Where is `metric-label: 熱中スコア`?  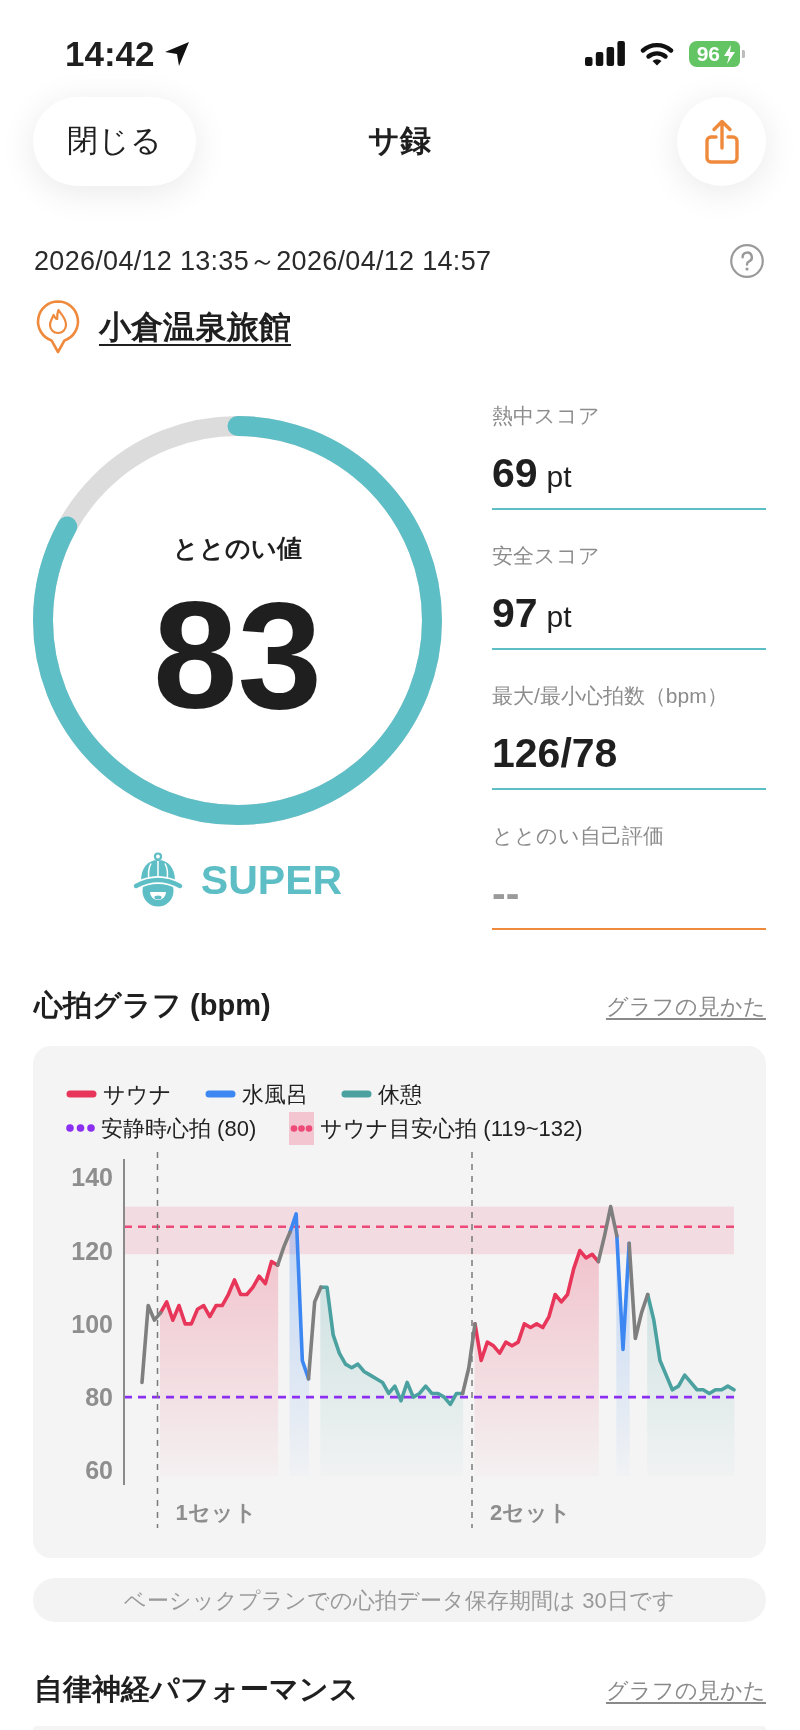 metric-label: 熱中スコア is located at coordinates (546, 416).